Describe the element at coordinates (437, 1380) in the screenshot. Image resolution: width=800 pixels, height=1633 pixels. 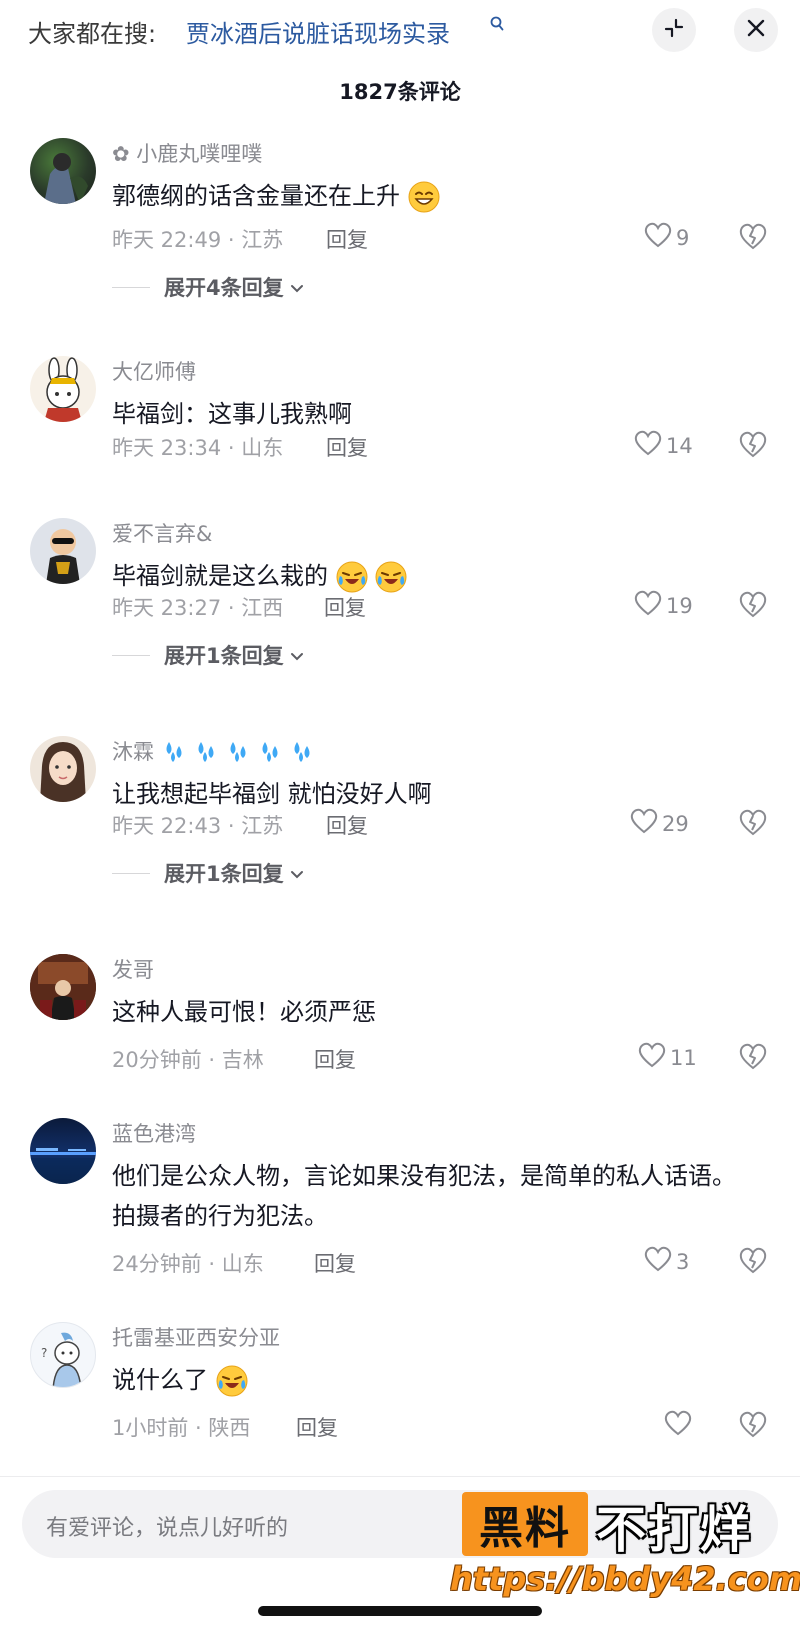
I see `comment-text: 说什么了` at that location.